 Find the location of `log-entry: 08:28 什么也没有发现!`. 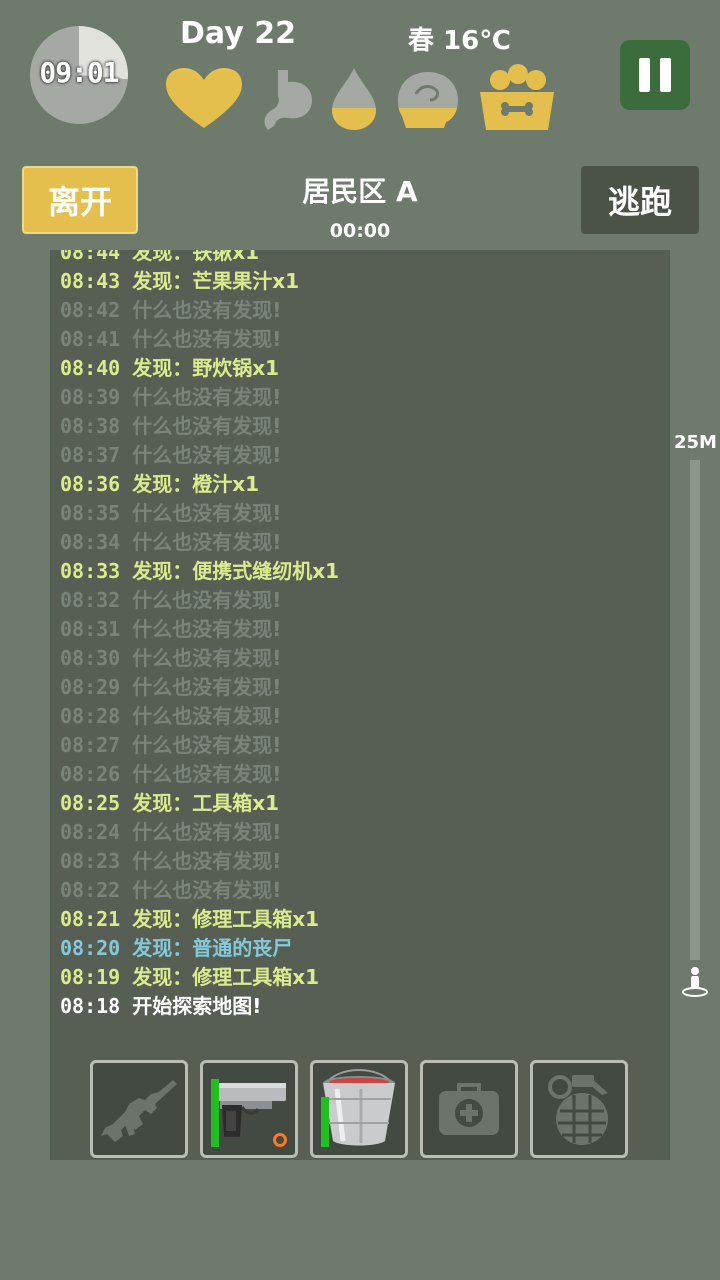

log-entry: 08:28 什么也没有发现! is located at coordinates (360, 716).